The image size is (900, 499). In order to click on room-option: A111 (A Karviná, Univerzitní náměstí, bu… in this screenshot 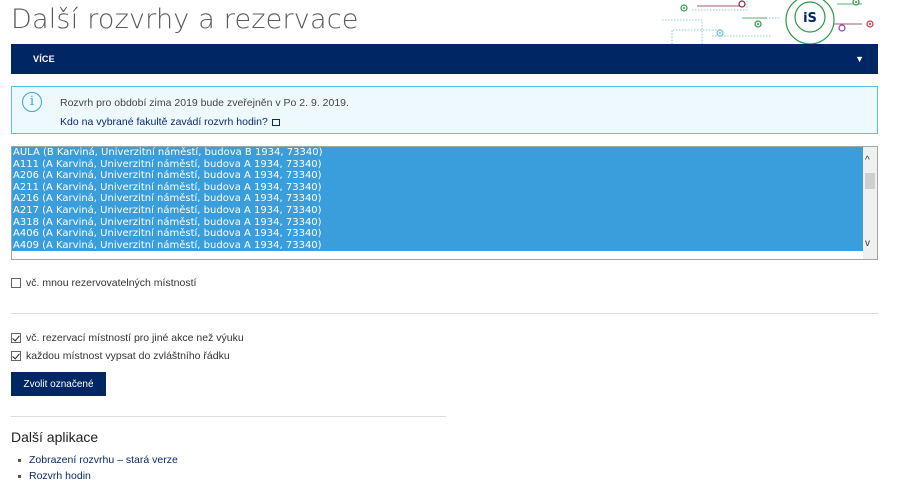, I will do `click(437, 164)`.